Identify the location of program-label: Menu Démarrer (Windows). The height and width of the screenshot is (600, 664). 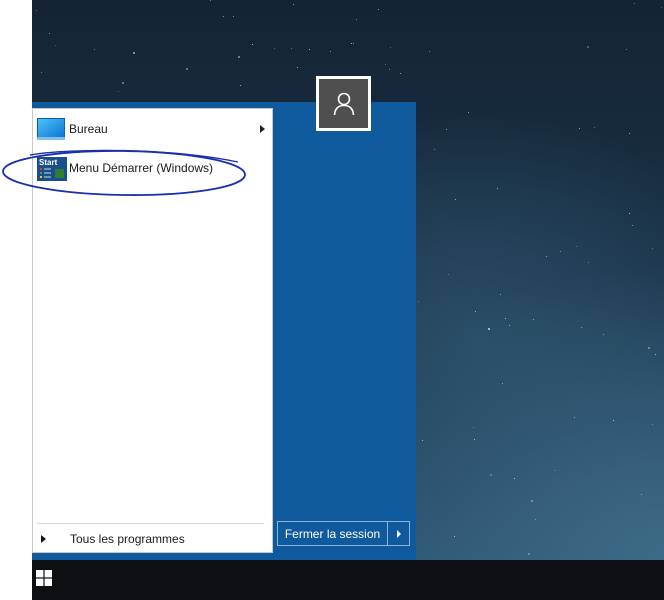
(141, 168).